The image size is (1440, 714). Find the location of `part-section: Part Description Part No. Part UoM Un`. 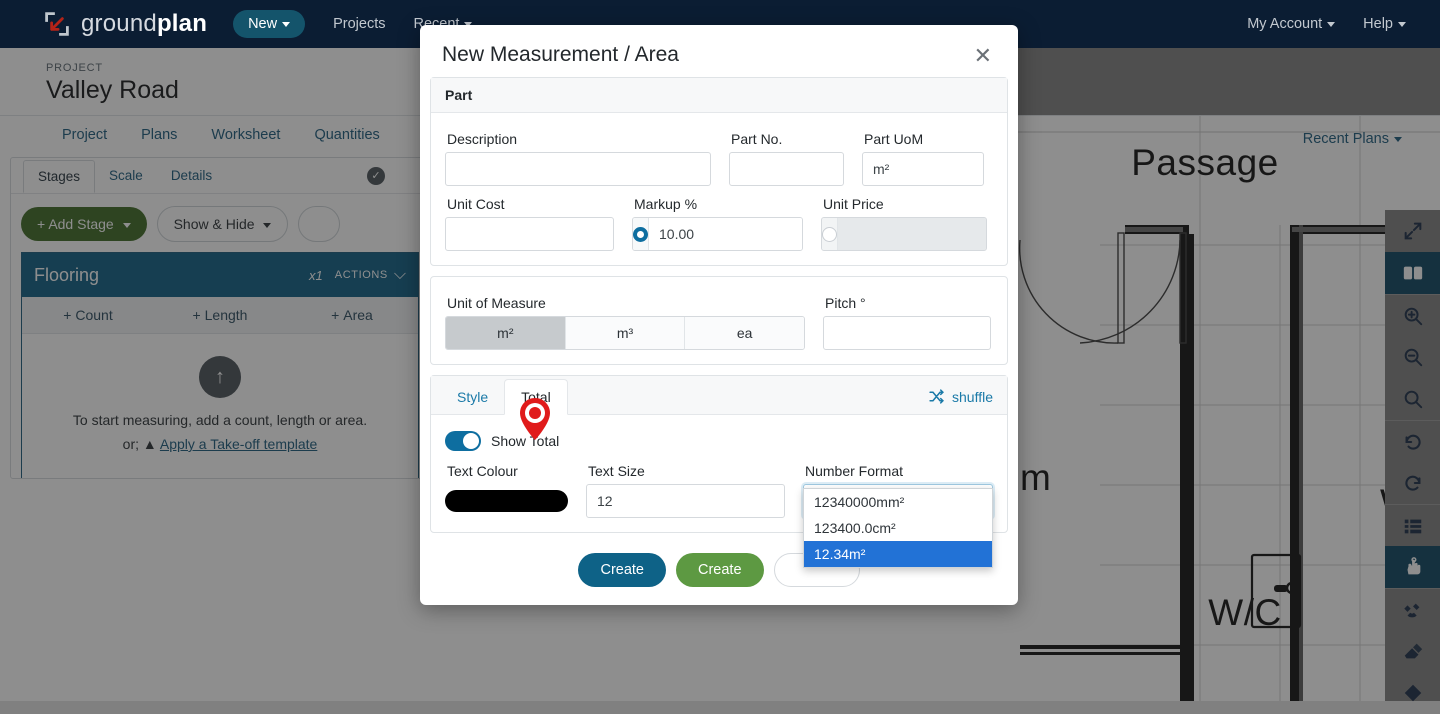

part-section: Part Description Part No. Part UoM Un is located at coordinates (719, 171).